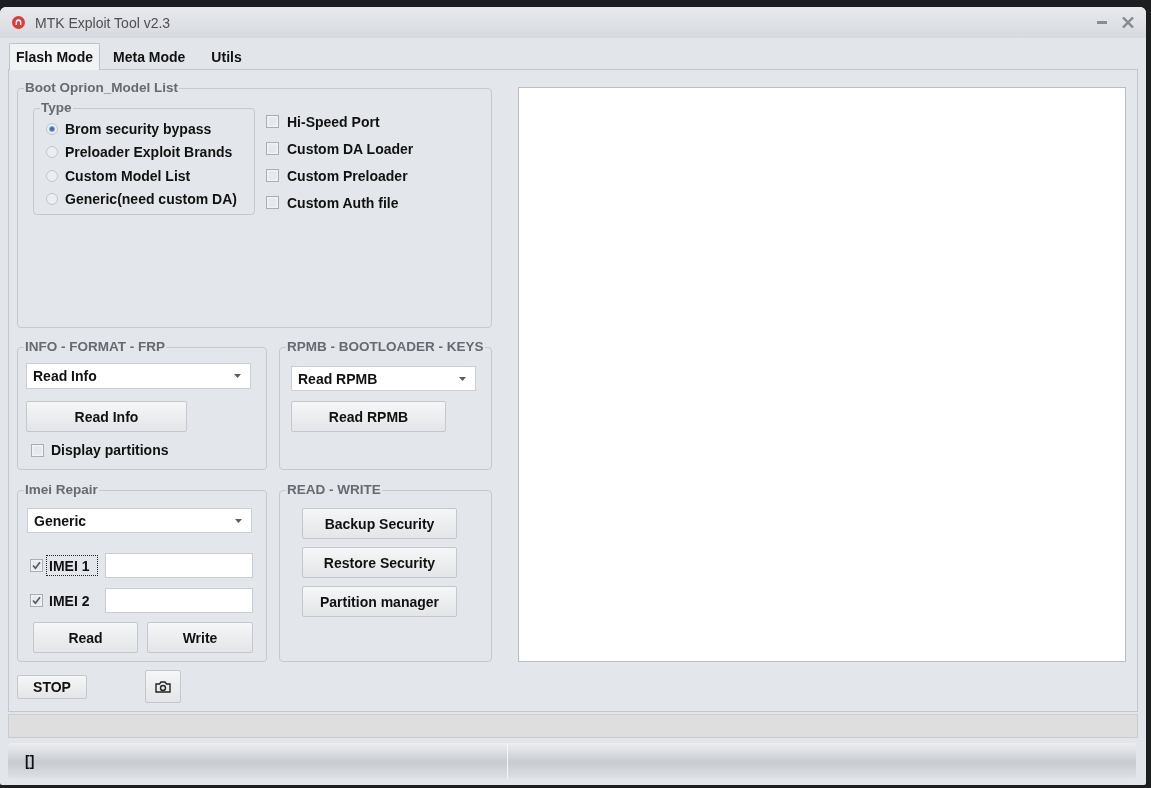 The image size is (1151, 788). Describe the element at coordinates (149, 152) in the screenshot. I see `option-label: Preloader Exploit Brands` at that location.